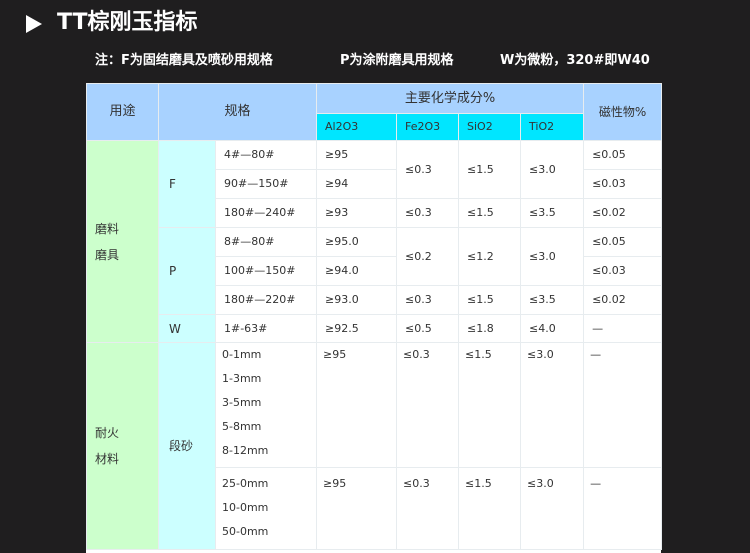 Image resolution: width=750 pixels, height=553 pixels. I want to click on spec-line: 8-12mm, so click(245, 450).